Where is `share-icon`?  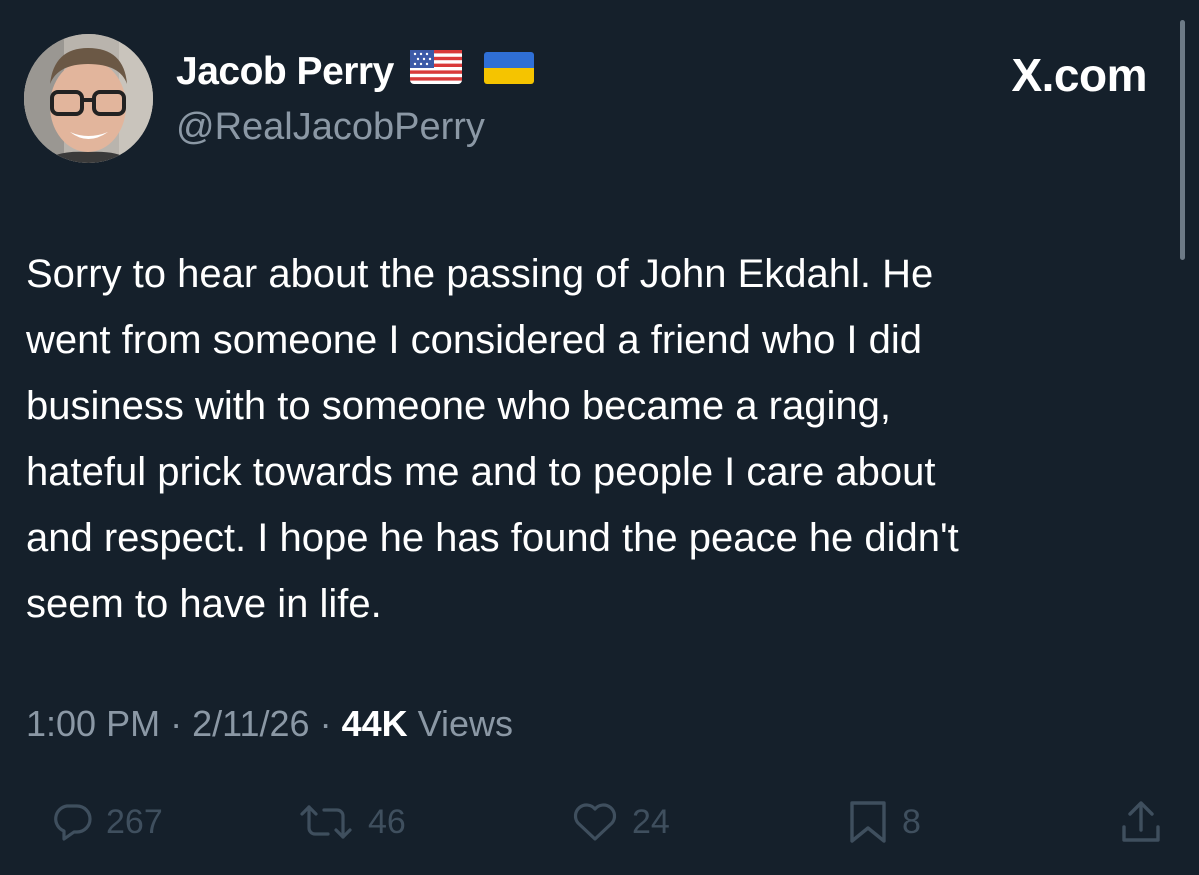
share-icon is located at coordinates (1141, 822).